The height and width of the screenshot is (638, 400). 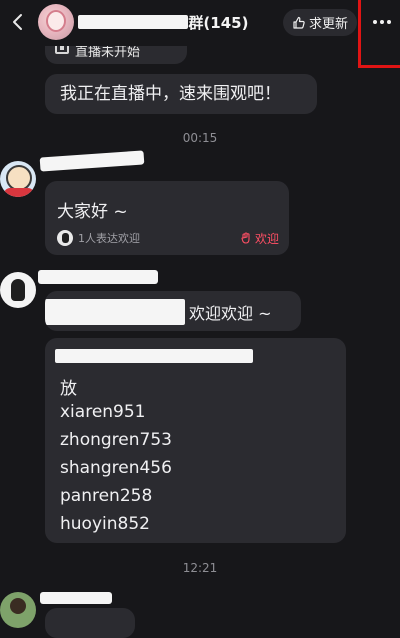 I want to click on more-button-highlight, so click(x=379, y=34).